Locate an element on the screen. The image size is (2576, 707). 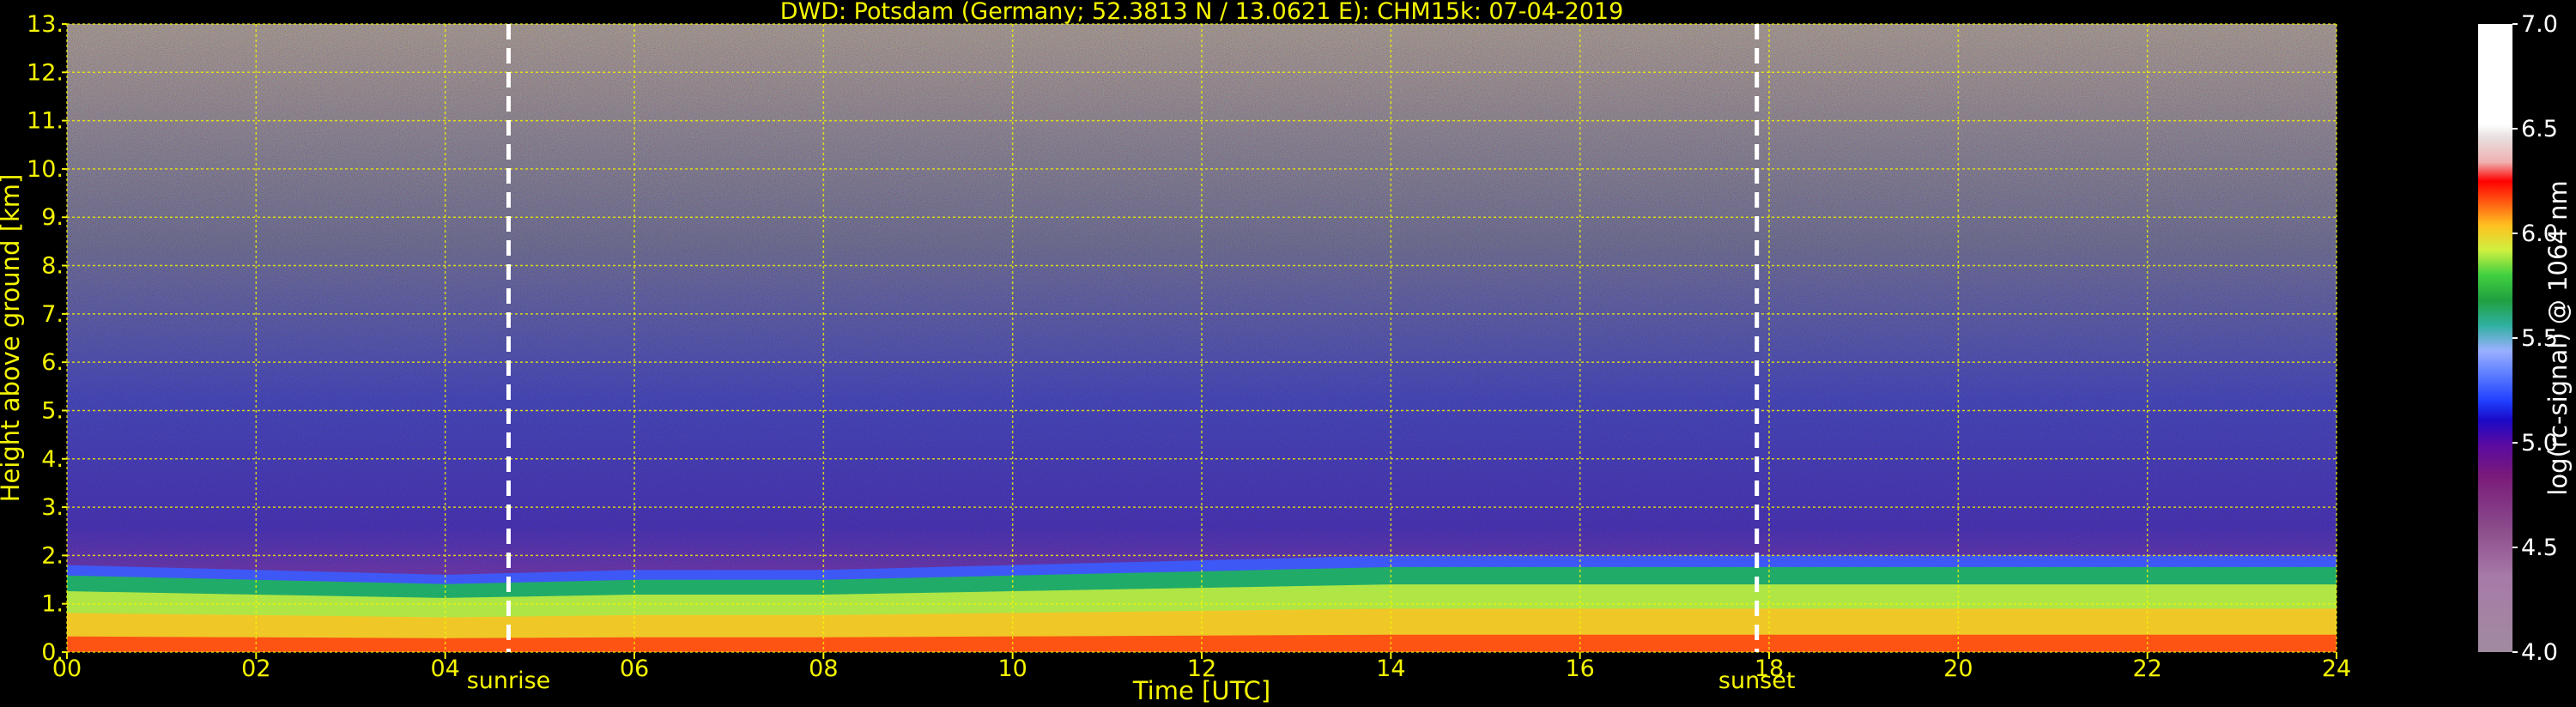
y-tick-label: 12. is located at coordinates (45, 72).